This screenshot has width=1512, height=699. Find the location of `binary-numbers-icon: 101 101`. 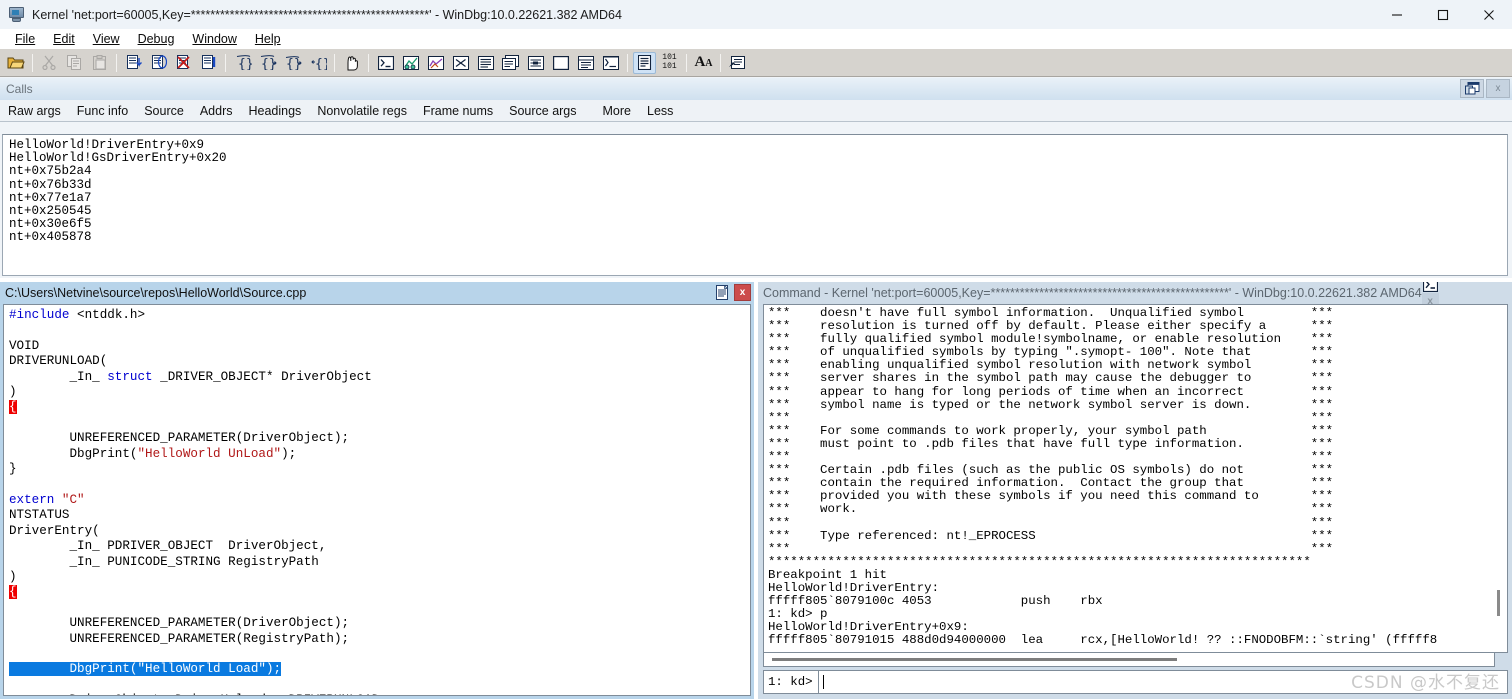

binary-numbers-icon: 101 101 is located at coordinates (669, 63).